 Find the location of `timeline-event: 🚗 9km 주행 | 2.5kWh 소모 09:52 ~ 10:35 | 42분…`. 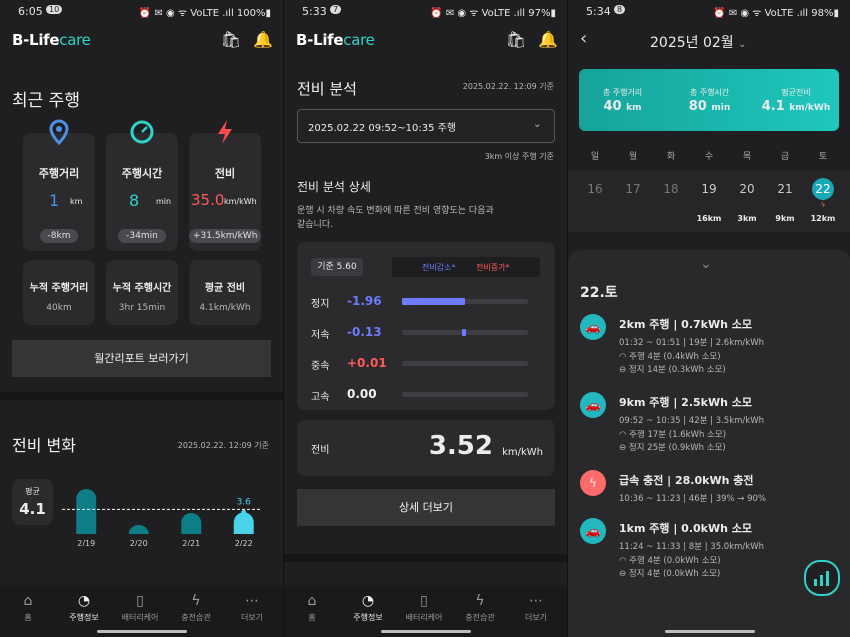

timeline-event: 🚗 9km 주행 | 2.5kWh 소모 09:52 ~ 10:35 | 42분… is located at coordinates (709, 426).